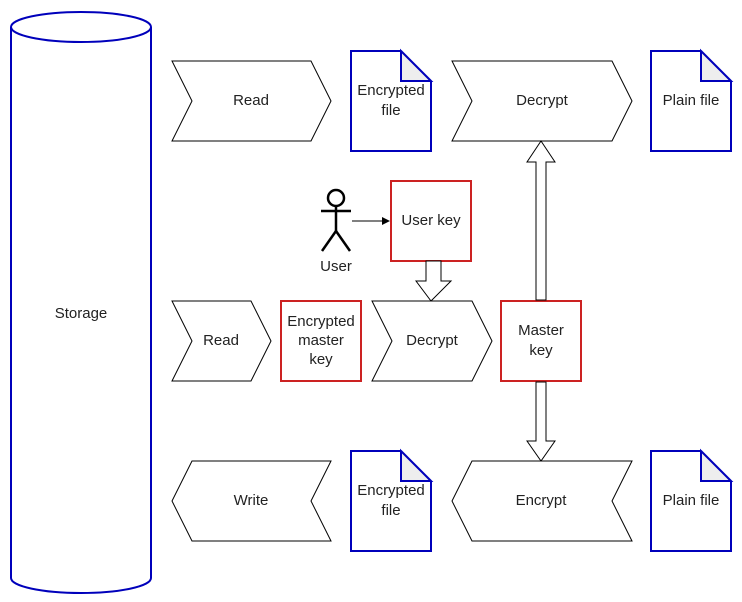 Image resolution: width=742 pixels, height=602 pixels. I want to click on encrypt-file-step: Encrypt, so click(542, 501).